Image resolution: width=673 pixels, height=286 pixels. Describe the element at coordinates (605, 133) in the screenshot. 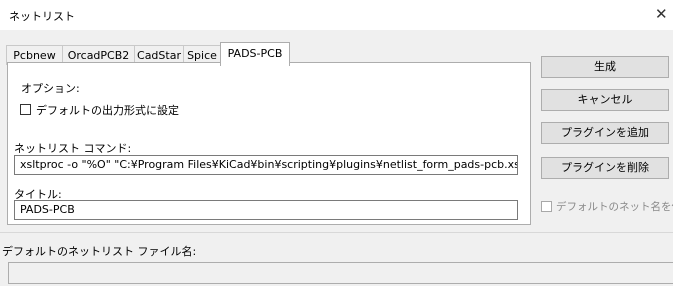

I see `add-plugin-button: プラグインを追加` at that location.